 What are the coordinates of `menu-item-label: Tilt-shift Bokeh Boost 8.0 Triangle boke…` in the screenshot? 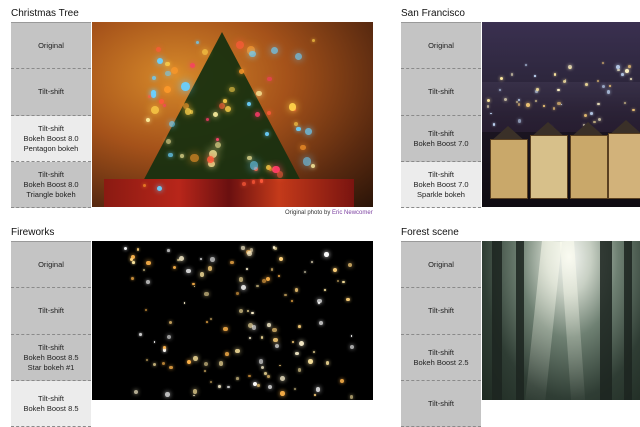 It's located at (51, 184).